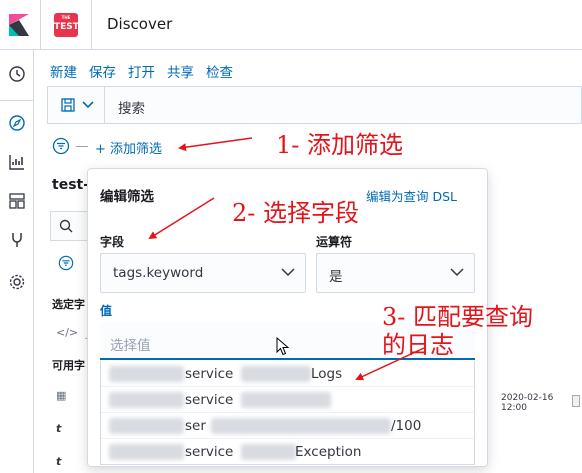 The image size is (582, 473). Describe the element at coordinates (17, 123) in the screenshot. I see `compass-icon` at that location.